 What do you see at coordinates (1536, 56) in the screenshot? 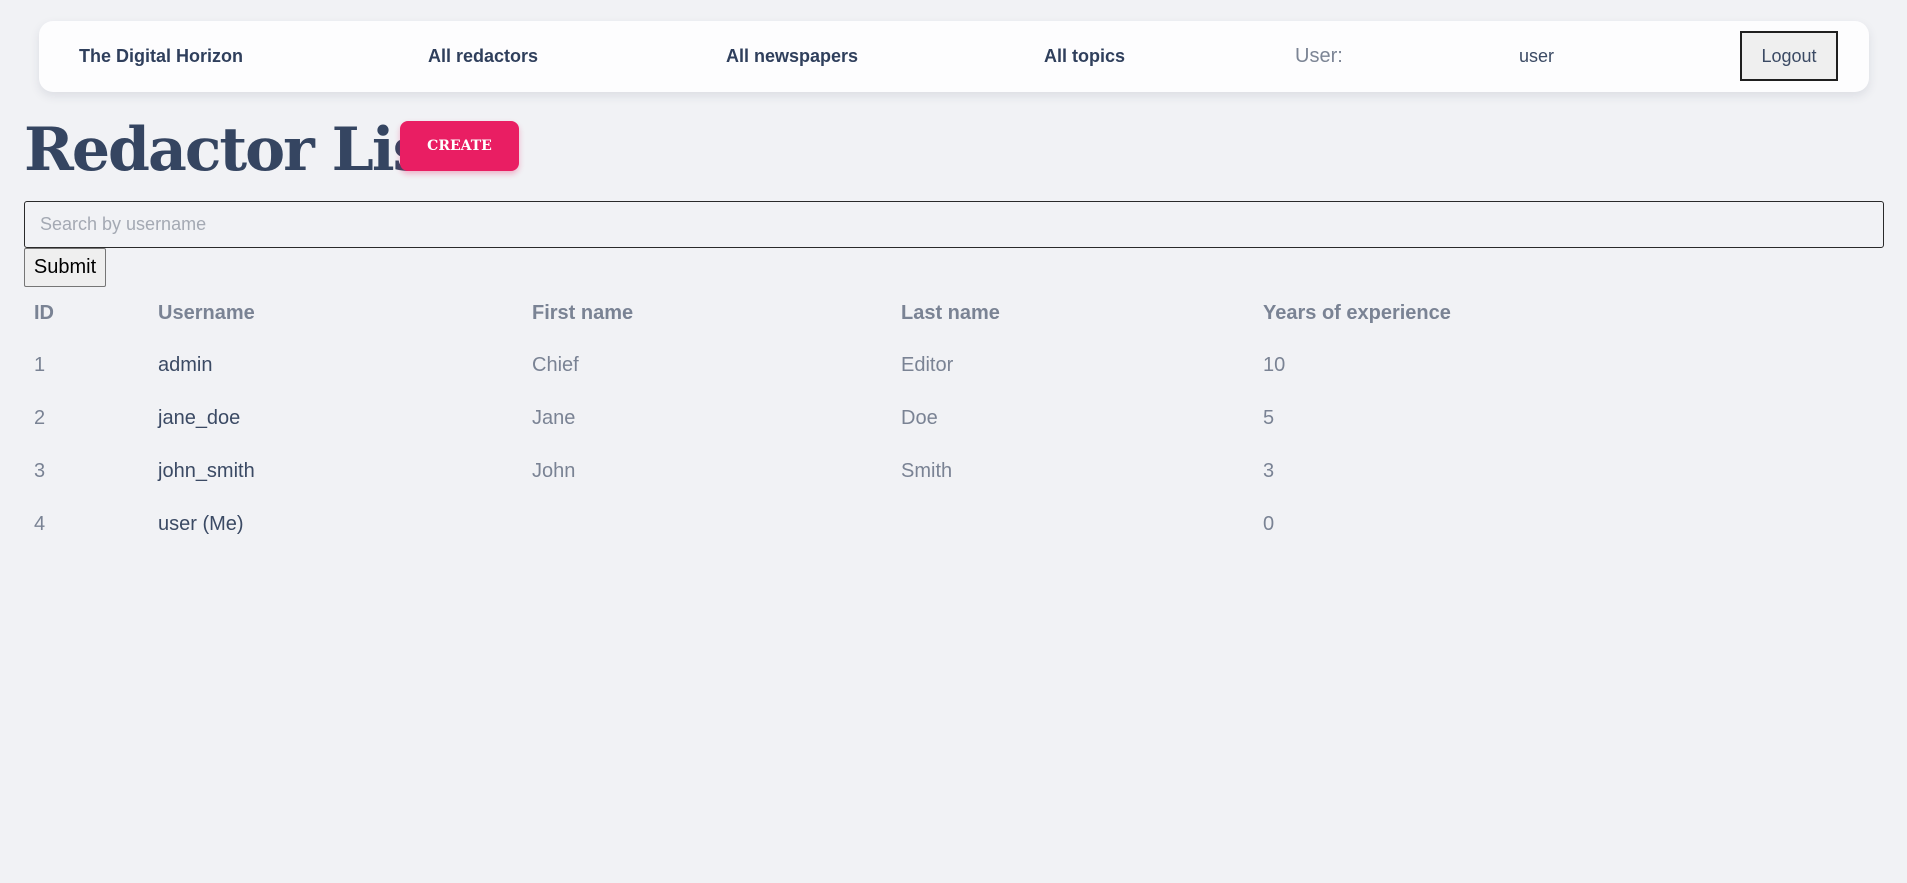
I see `user-name: user` at bounding box center [1536, 56].